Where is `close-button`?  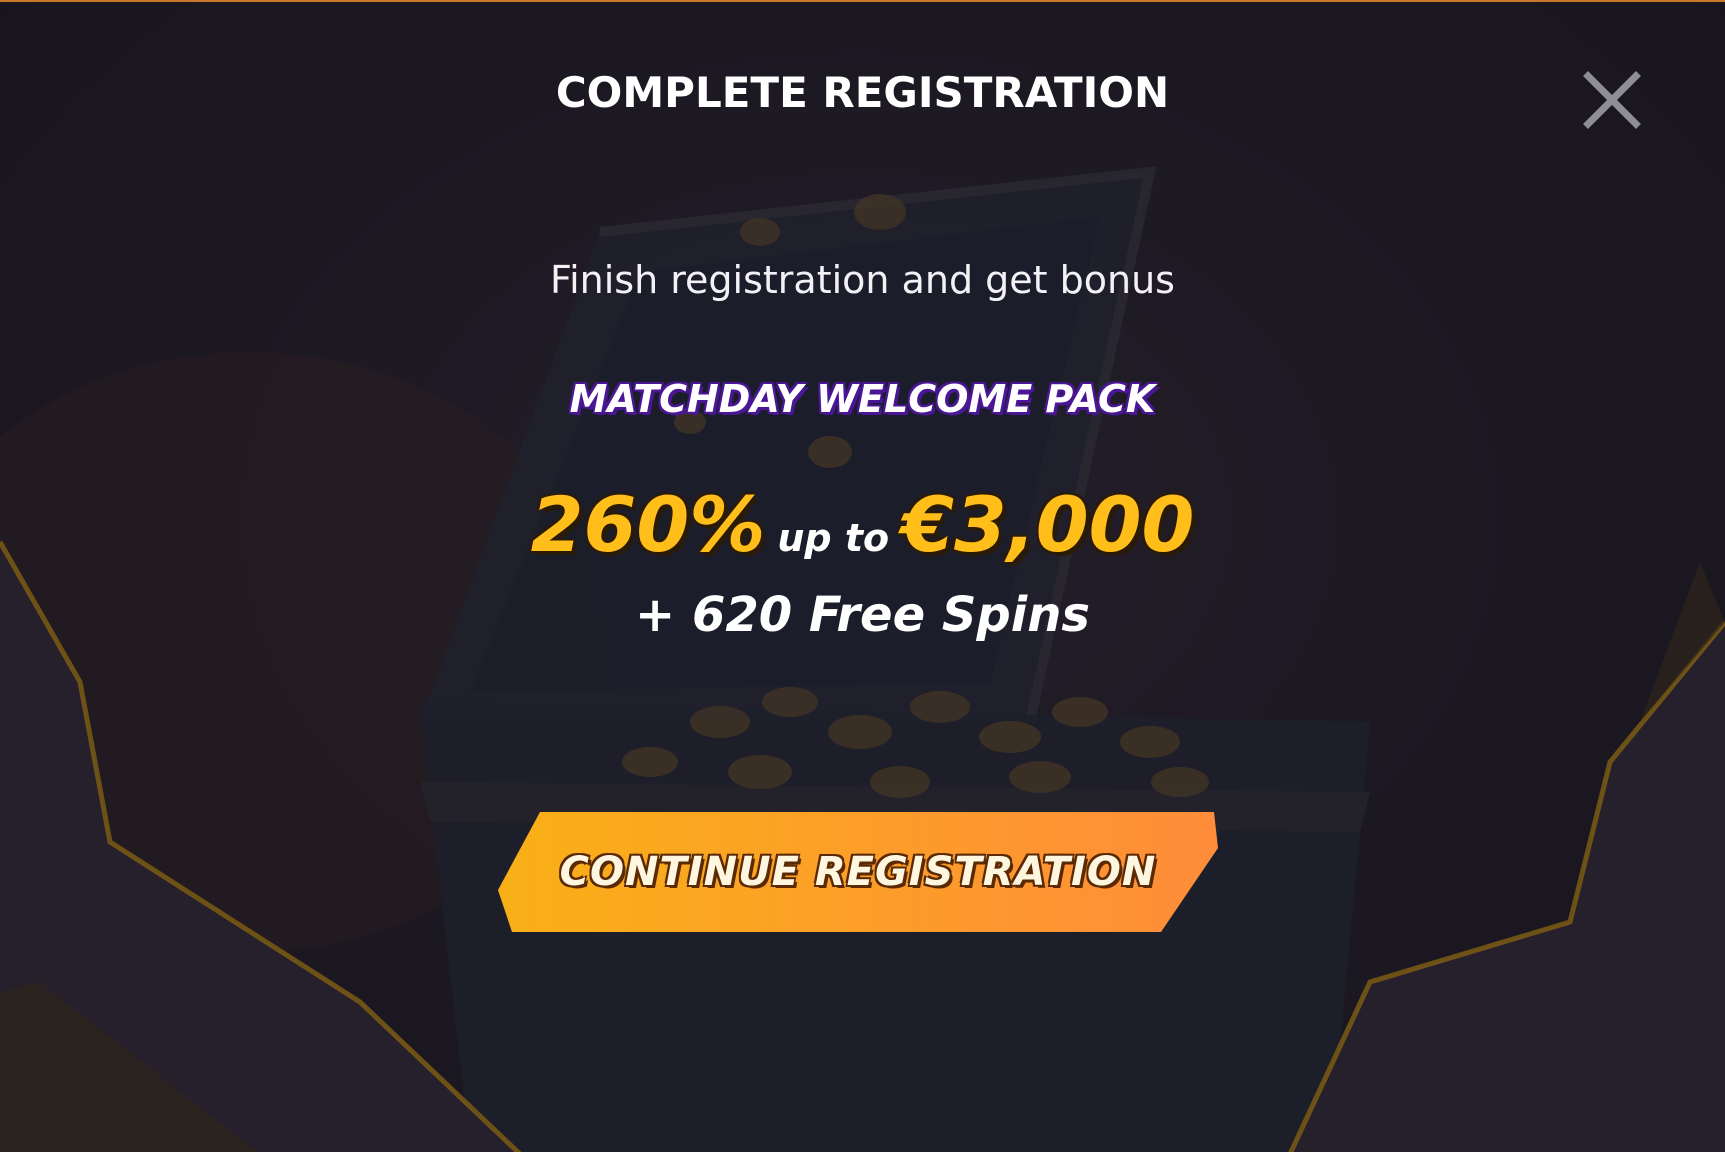
close-button is located at coordinates (1612, 100).